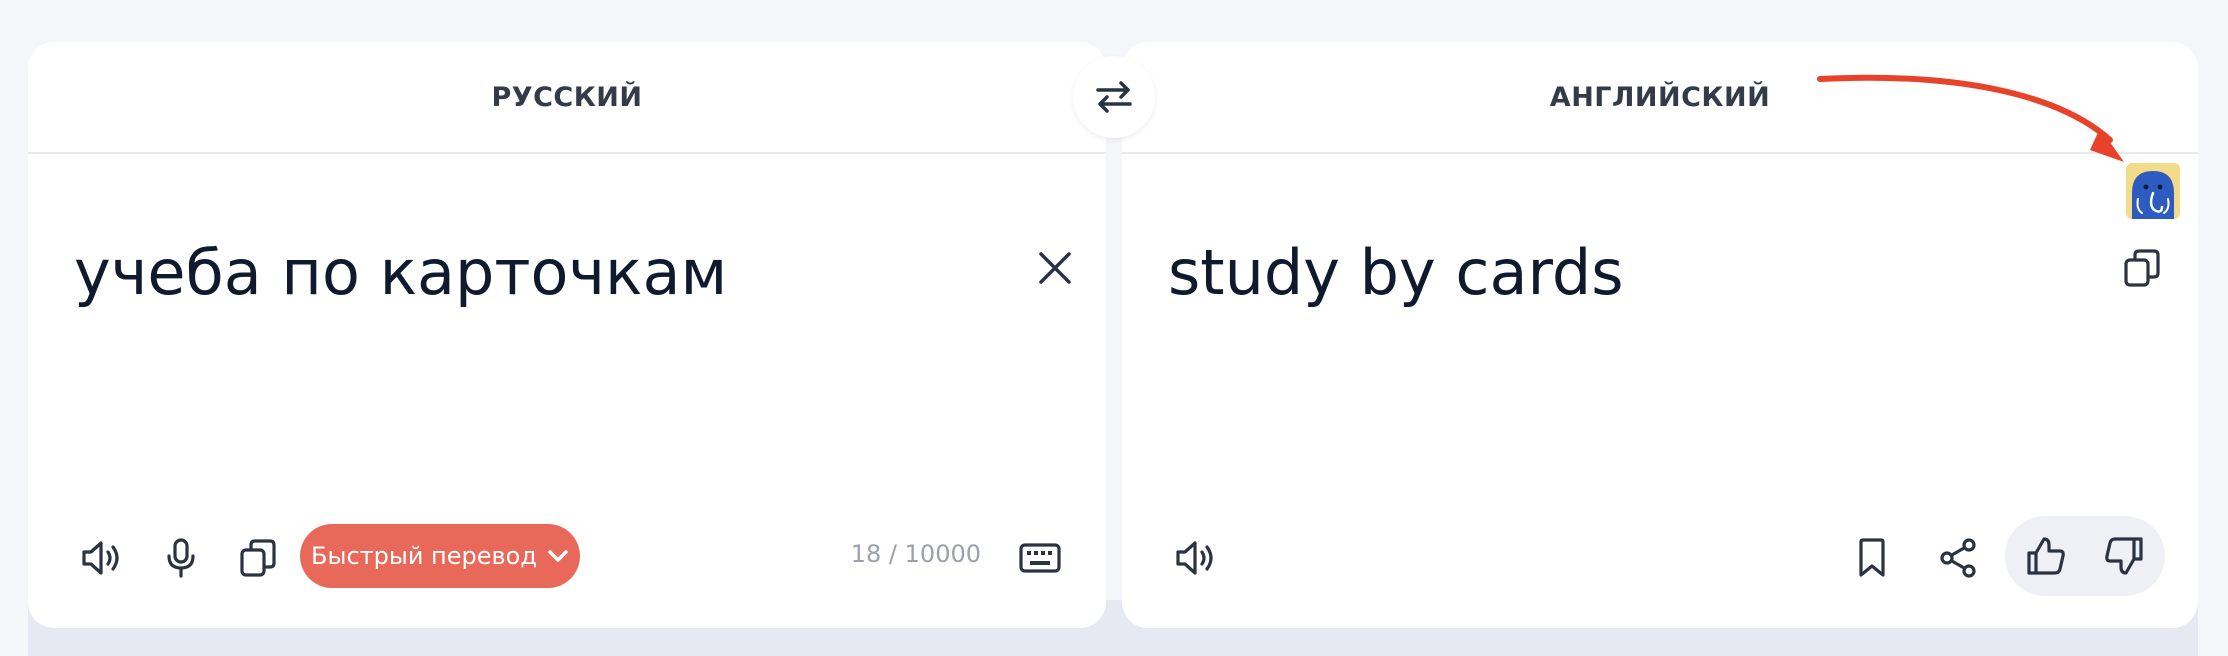 This screenshot has width=2228, height=656. I want to click on source-copy-button, so click(258, 558).